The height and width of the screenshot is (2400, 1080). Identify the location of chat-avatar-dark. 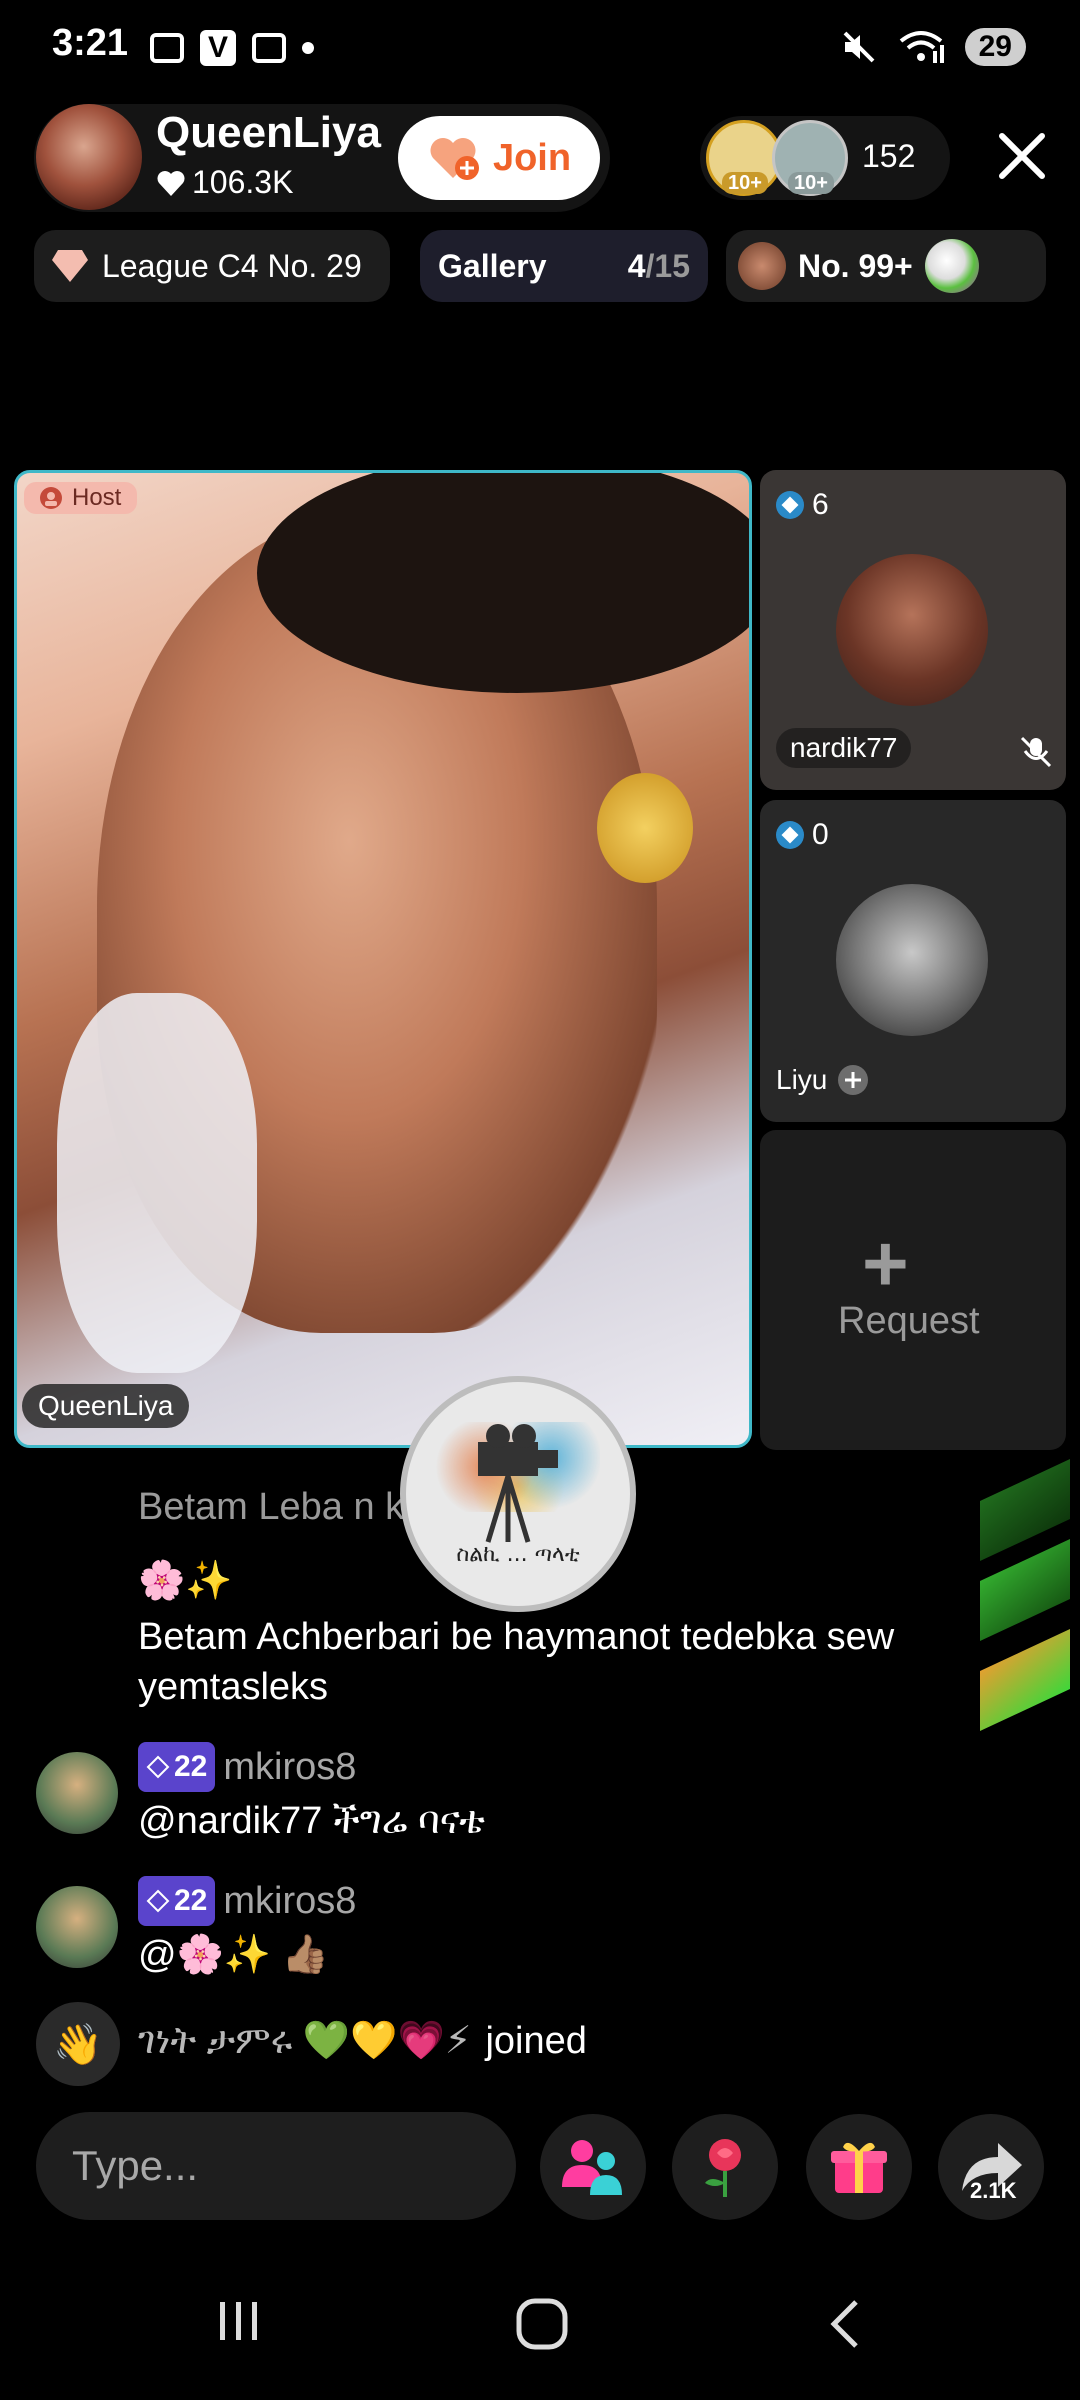
(77, 1631).